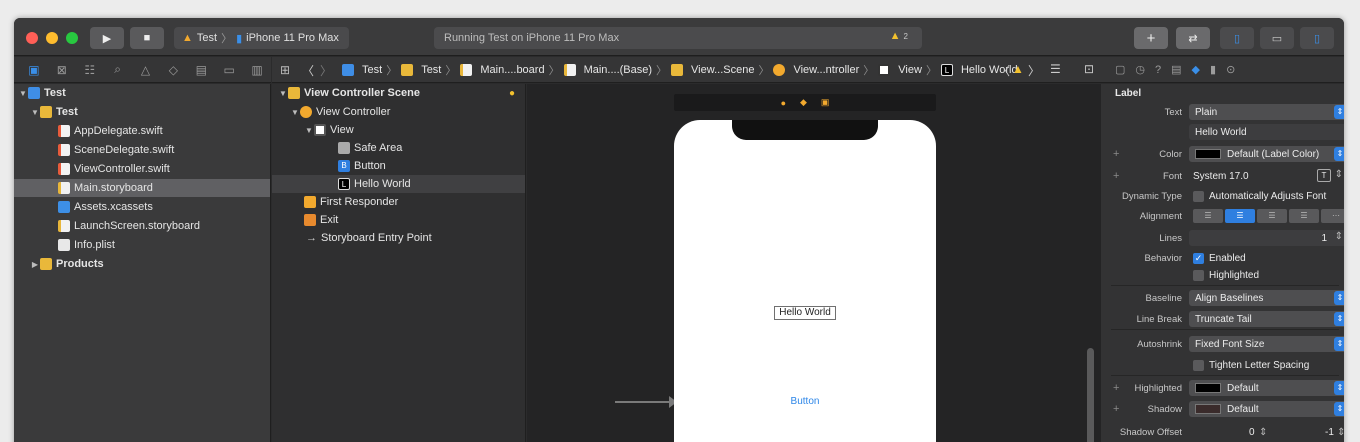 This screenshot has width=1360, height=442. What do you see at coordinates (1317, 38) in the screenshot?
I see `toggle-inspector-button: ▯` at bounding box center [1317, 38].